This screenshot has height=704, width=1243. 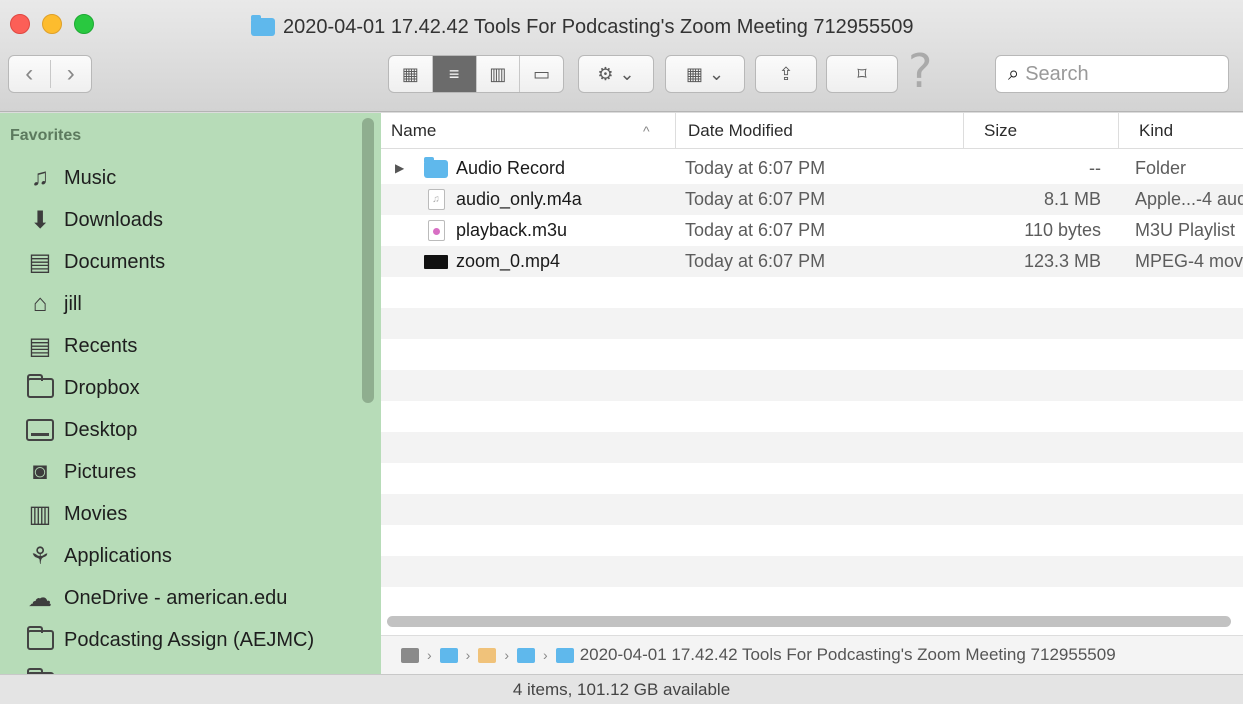 What do you see at coordinates (705, 74) in the screenshot?
I see `group-by-button: ▦ ⌄` at bounding box center [705, 74].